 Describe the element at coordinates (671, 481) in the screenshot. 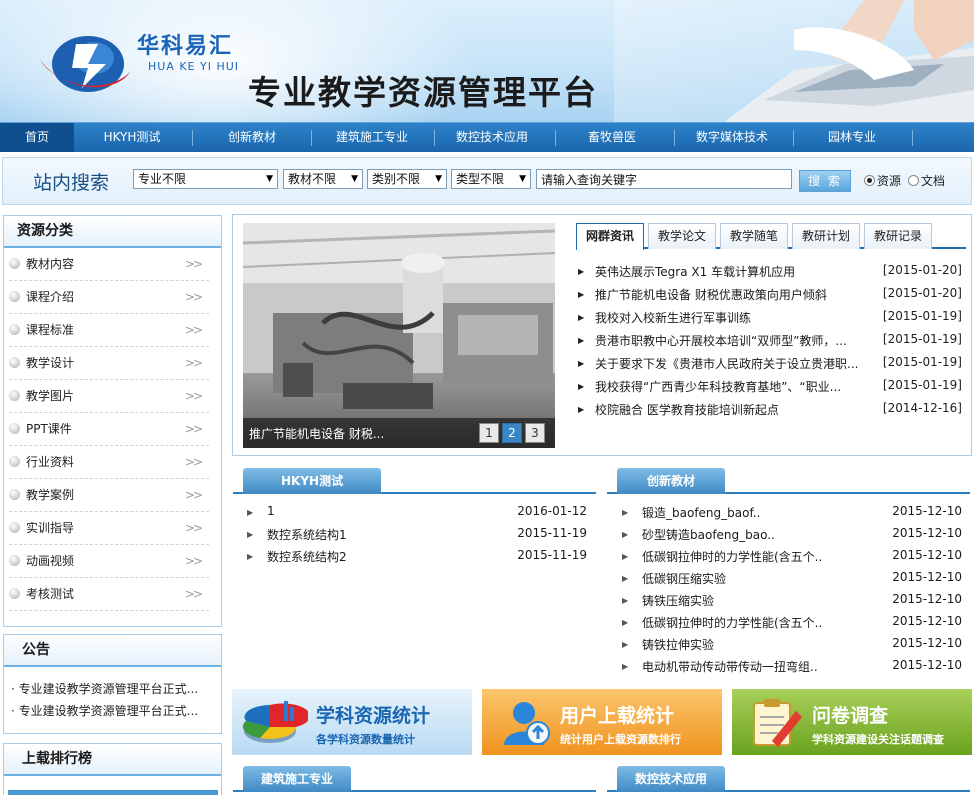

I see `section-innovation-tab: 创新教材` at that location.